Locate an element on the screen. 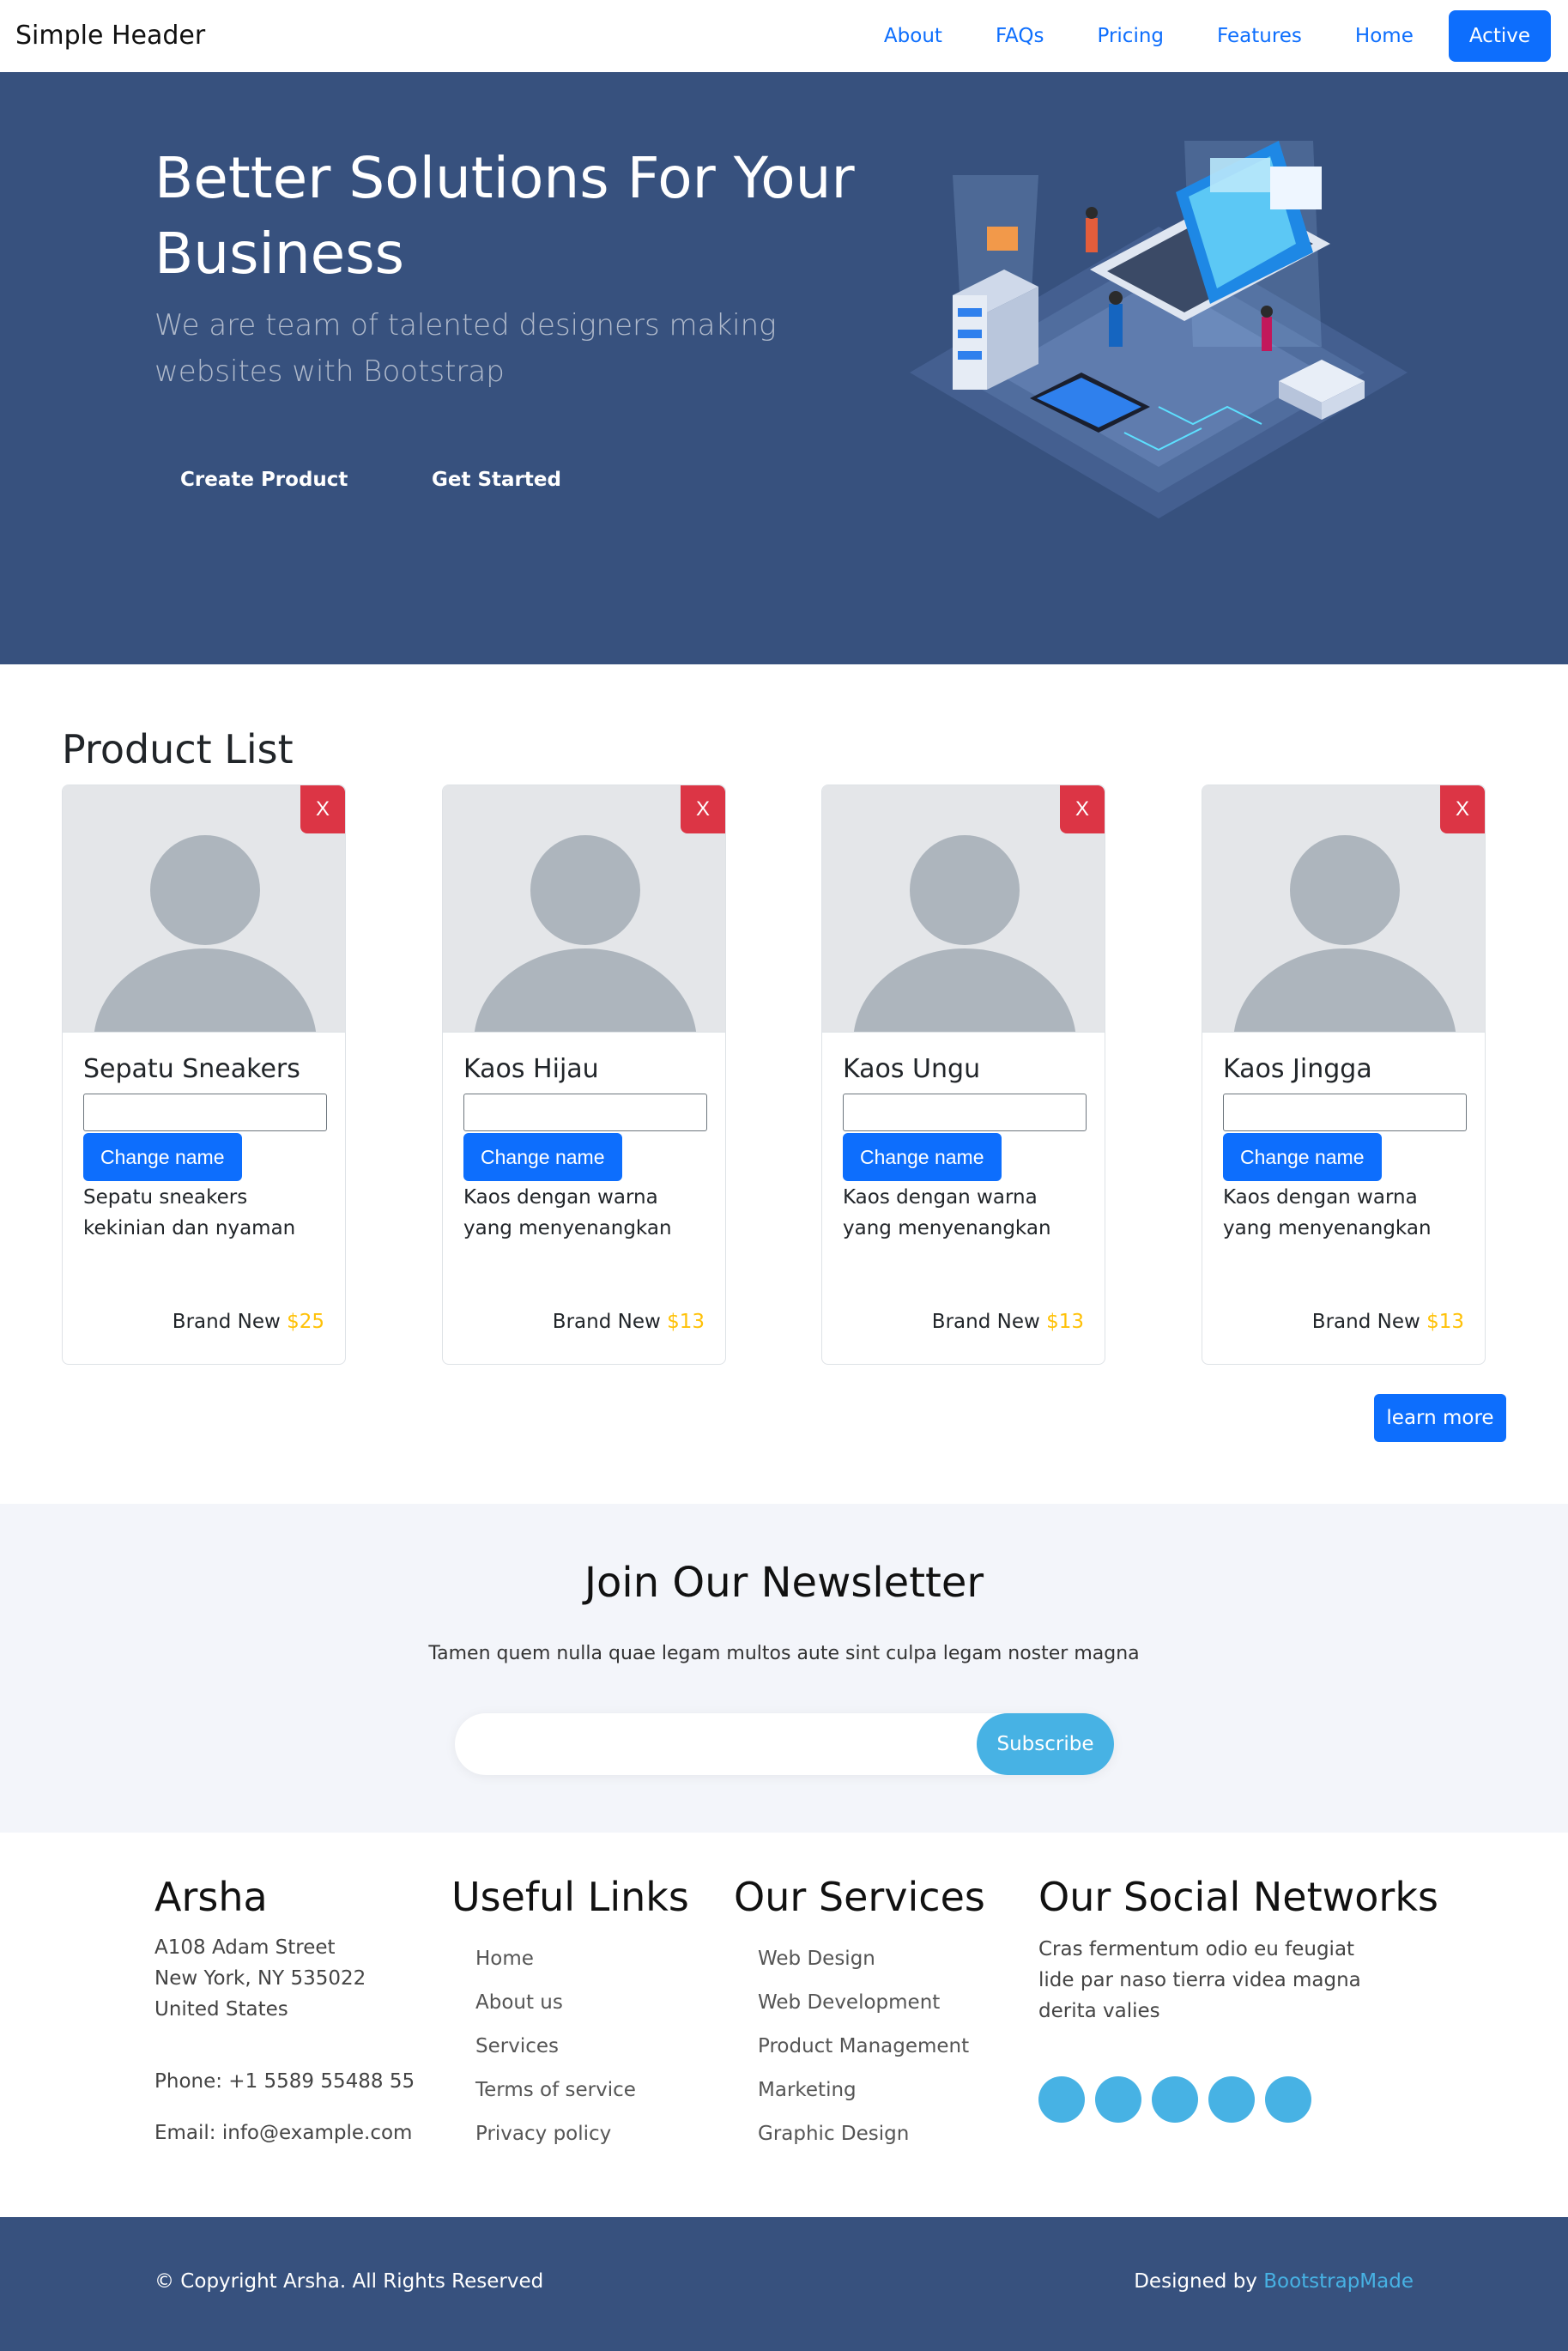 The width and height of the screenshot is (1568, 2351). designer-link: BootstrapMade is located at coordinates (1338, 2281).